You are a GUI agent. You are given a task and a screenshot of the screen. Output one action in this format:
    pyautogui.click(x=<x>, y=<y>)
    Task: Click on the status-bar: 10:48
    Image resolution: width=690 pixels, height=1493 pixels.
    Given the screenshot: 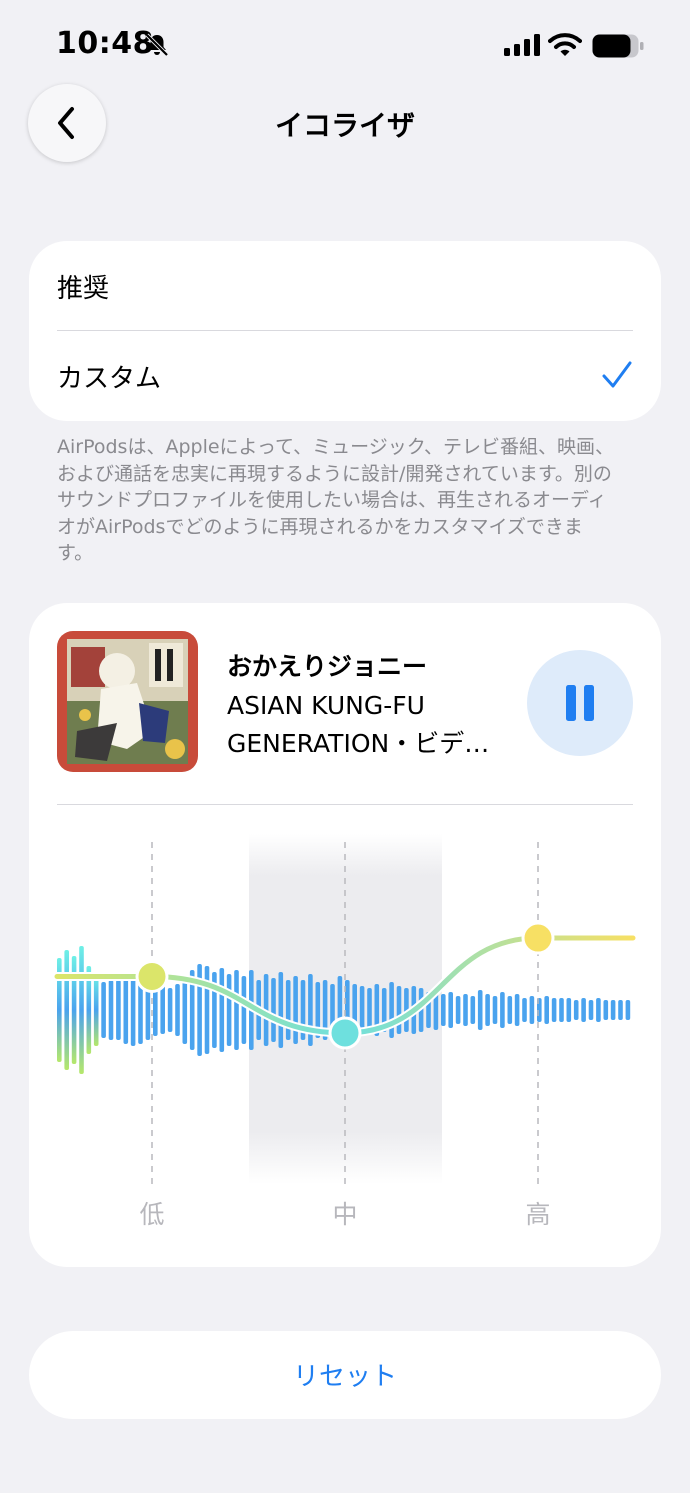 What is the action you would take?
    pyautogui.click(x=345, y=45)
    